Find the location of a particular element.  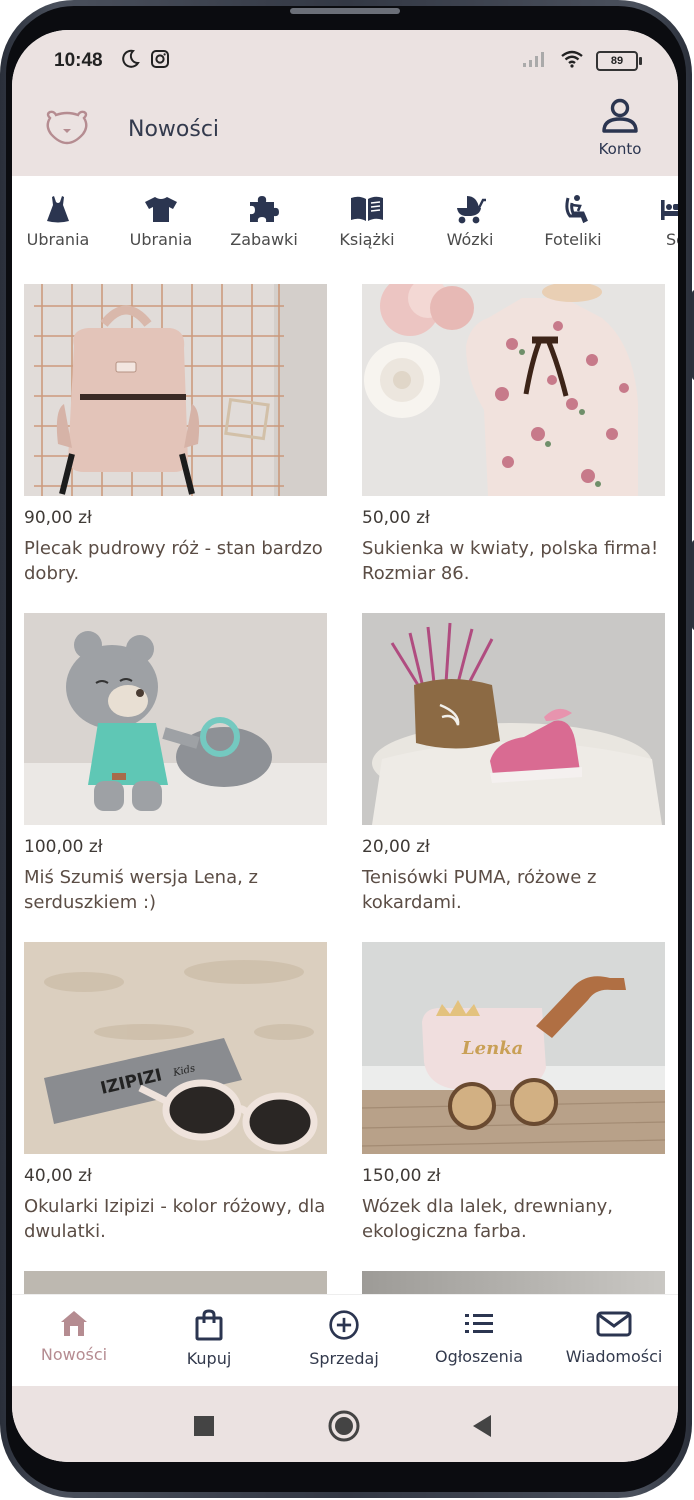

category-item-strollers: Wózki is located at coordinates (470, 221).